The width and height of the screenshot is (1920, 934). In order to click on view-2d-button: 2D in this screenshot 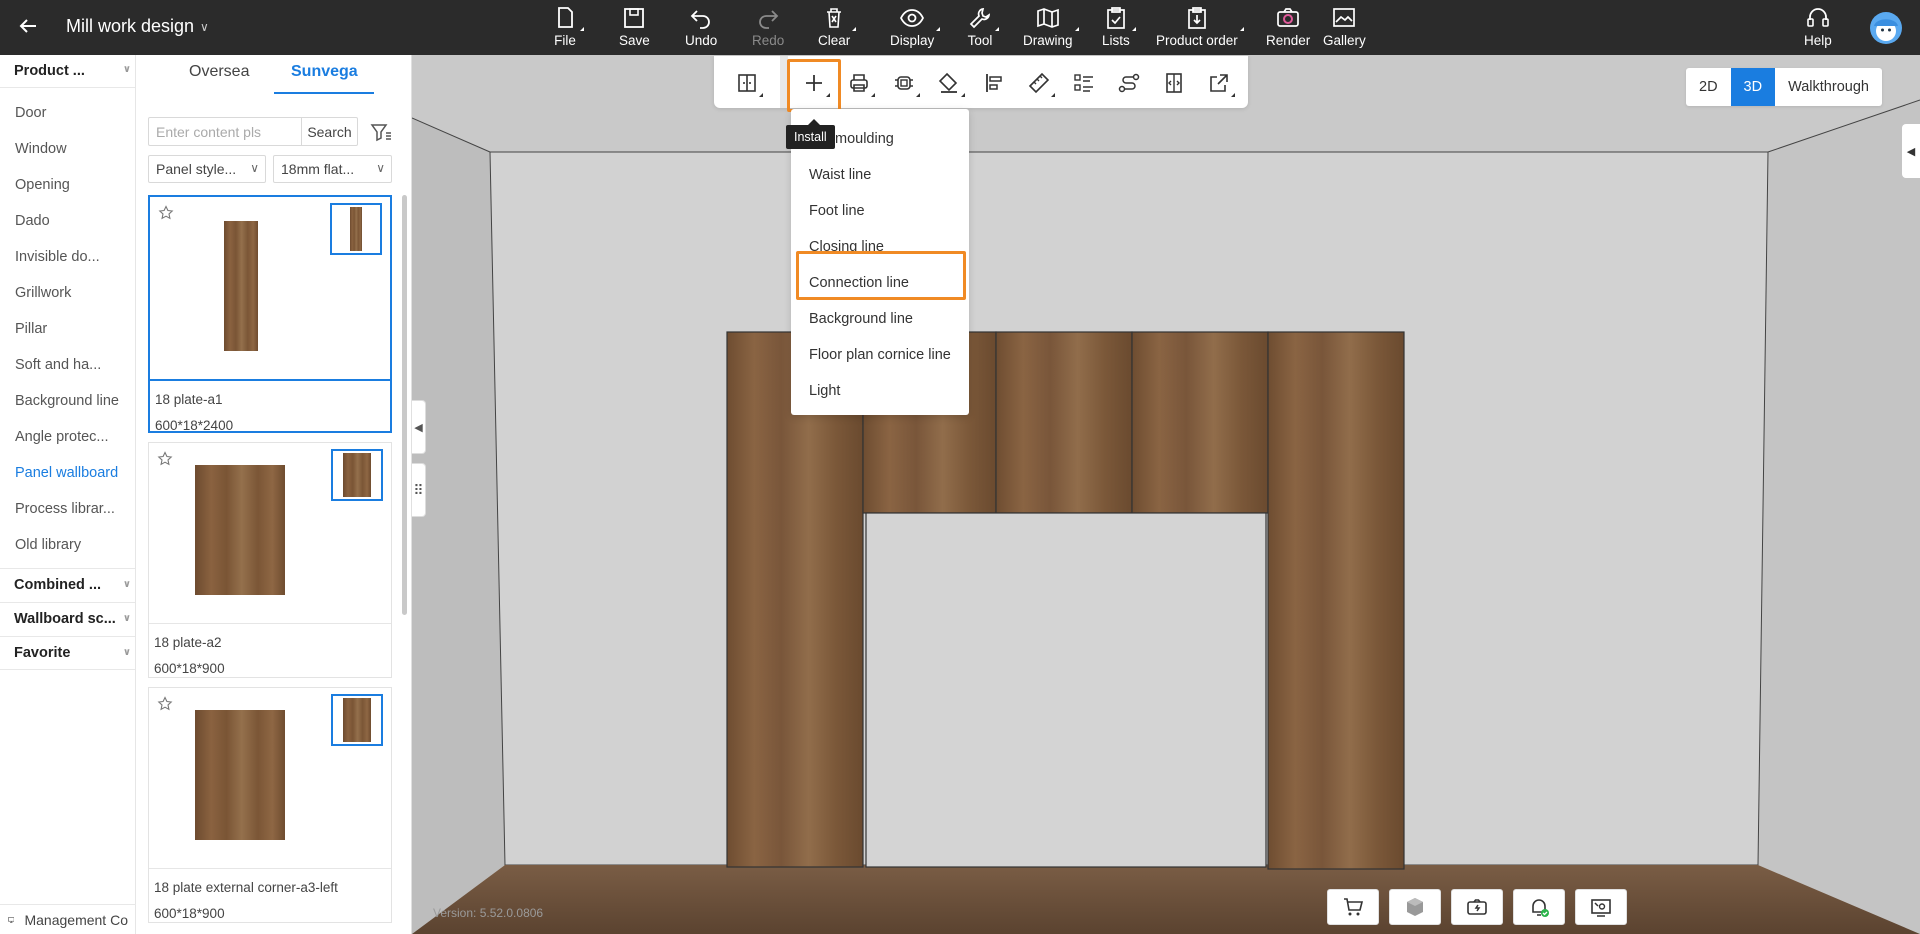, I will do `click(1708, 87)`.